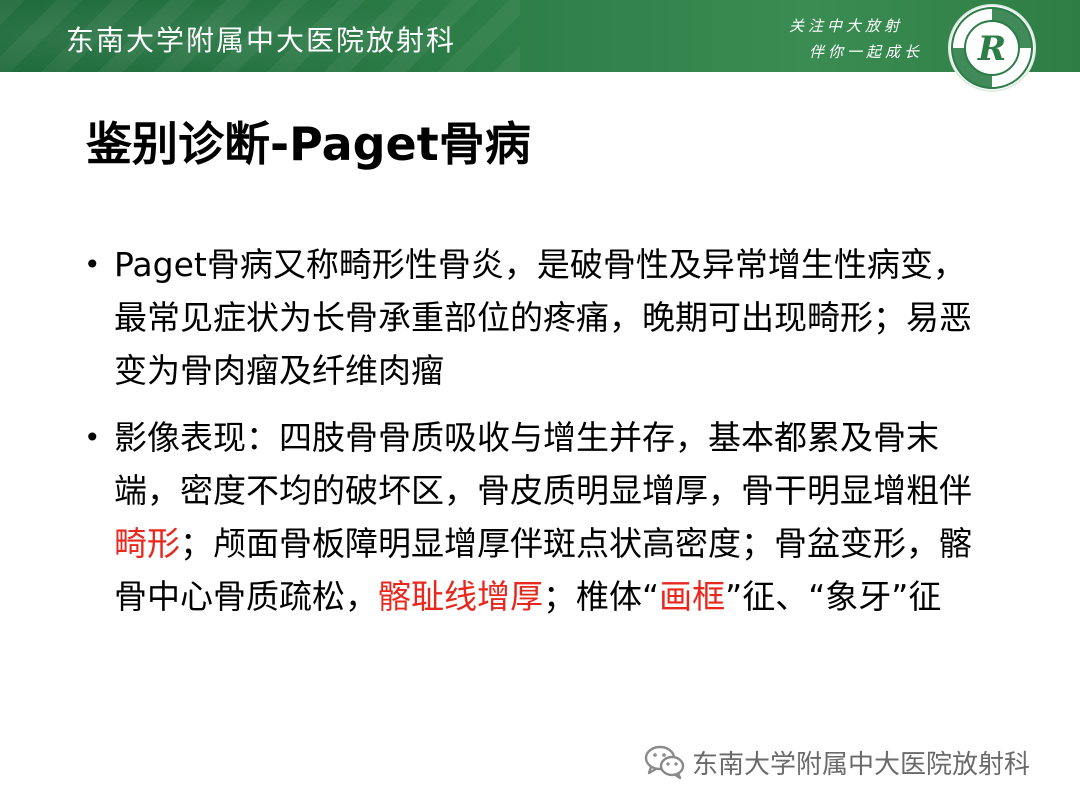 The height and width of the screenshot is (810, 1080). Describe the element at coordinates (540, 36) in the screenshot. I see `header-band: 东南大学附属中大医院放射科 关注中大放射 伴你一起成长` at that location.